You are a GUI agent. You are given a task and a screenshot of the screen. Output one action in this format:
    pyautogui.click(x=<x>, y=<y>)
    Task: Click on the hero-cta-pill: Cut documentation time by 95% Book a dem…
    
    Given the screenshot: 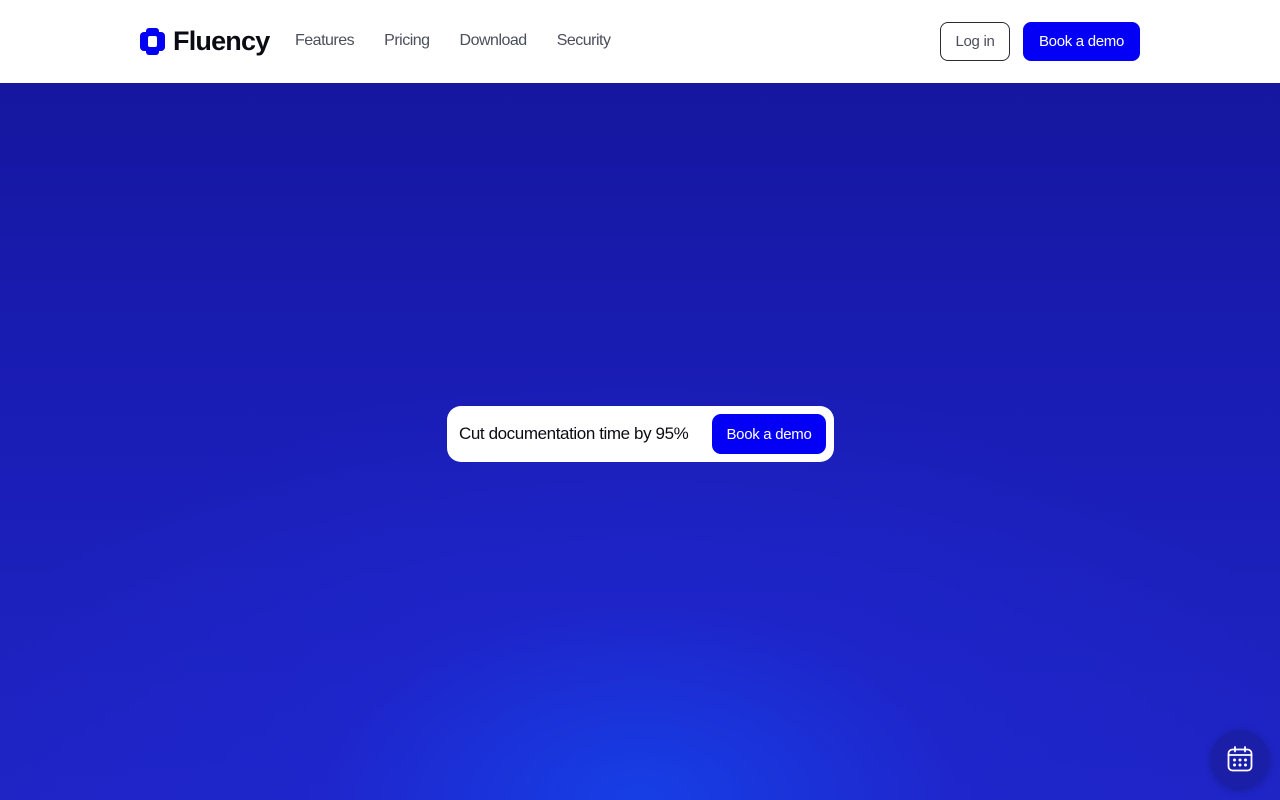 What is the action you would take?
    pyautogui.click(x=640, y=434)
    